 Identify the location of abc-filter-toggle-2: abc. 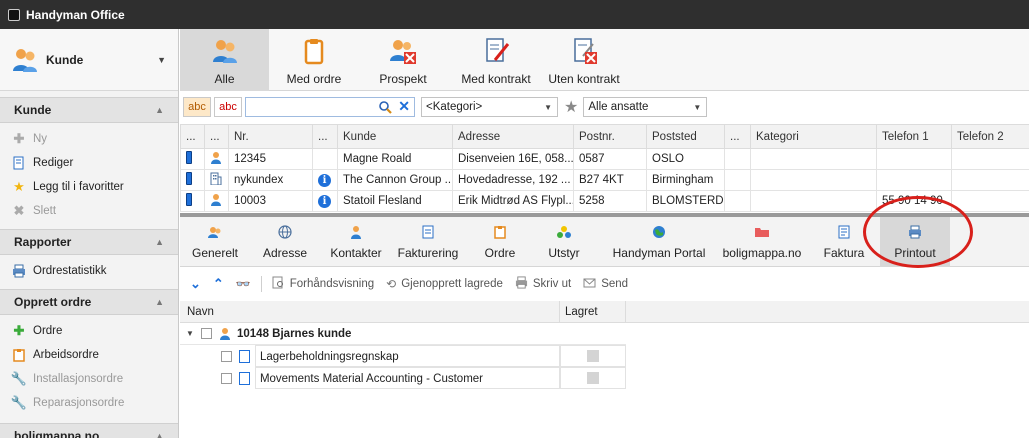
(228, 107).